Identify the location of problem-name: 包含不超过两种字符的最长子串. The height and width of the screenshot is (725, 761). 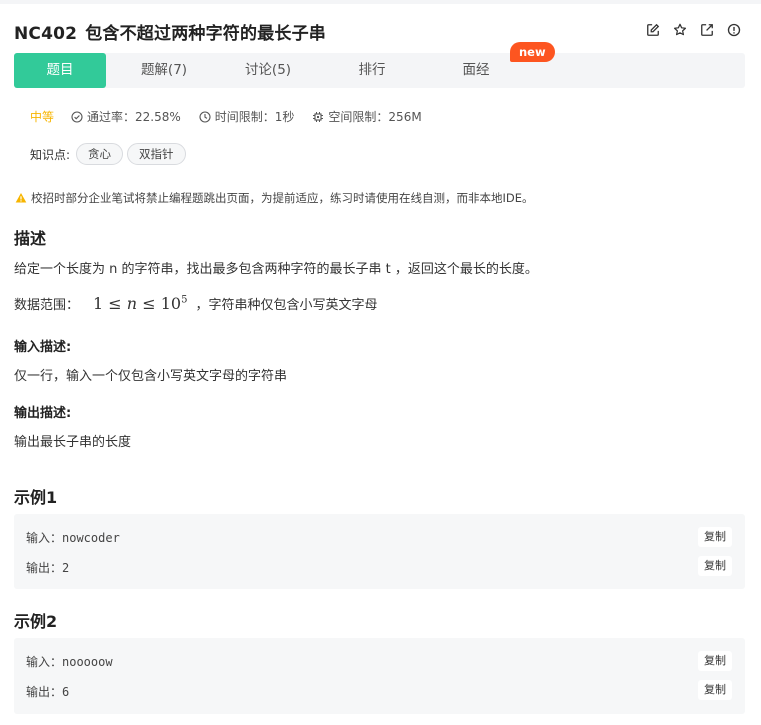
(206, 34).